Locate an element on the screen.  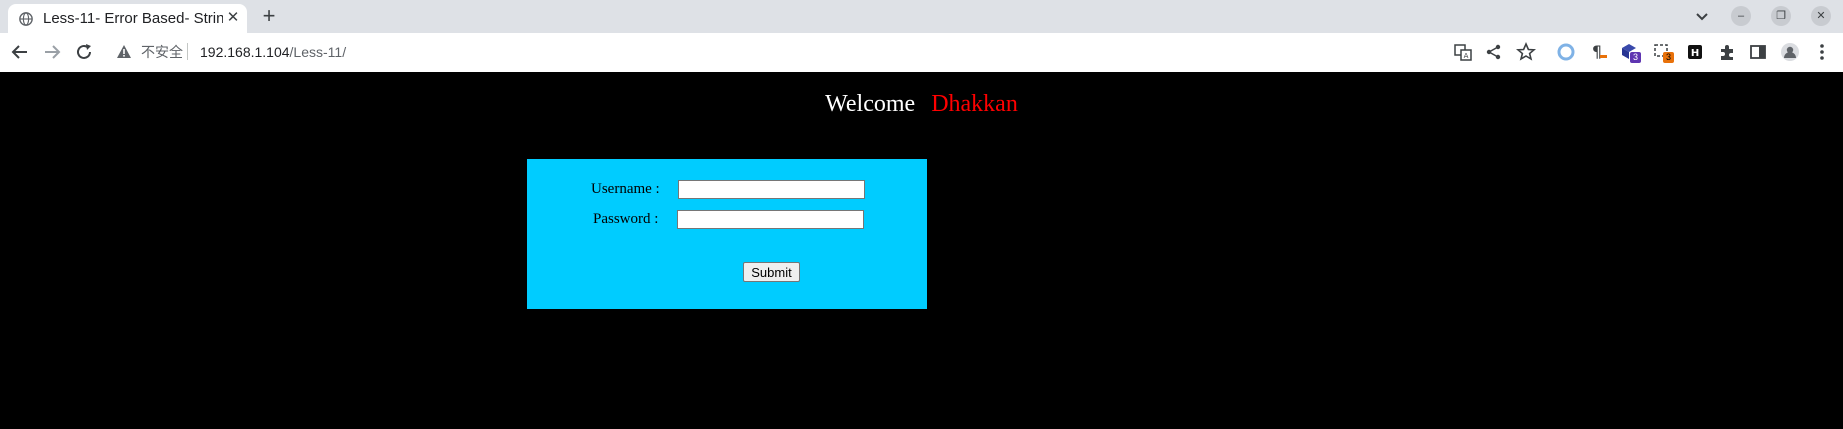
tab-strip: Less-11- Error Based- String ✕ + – ❐ ✕ is located at coordinates (921, 16).